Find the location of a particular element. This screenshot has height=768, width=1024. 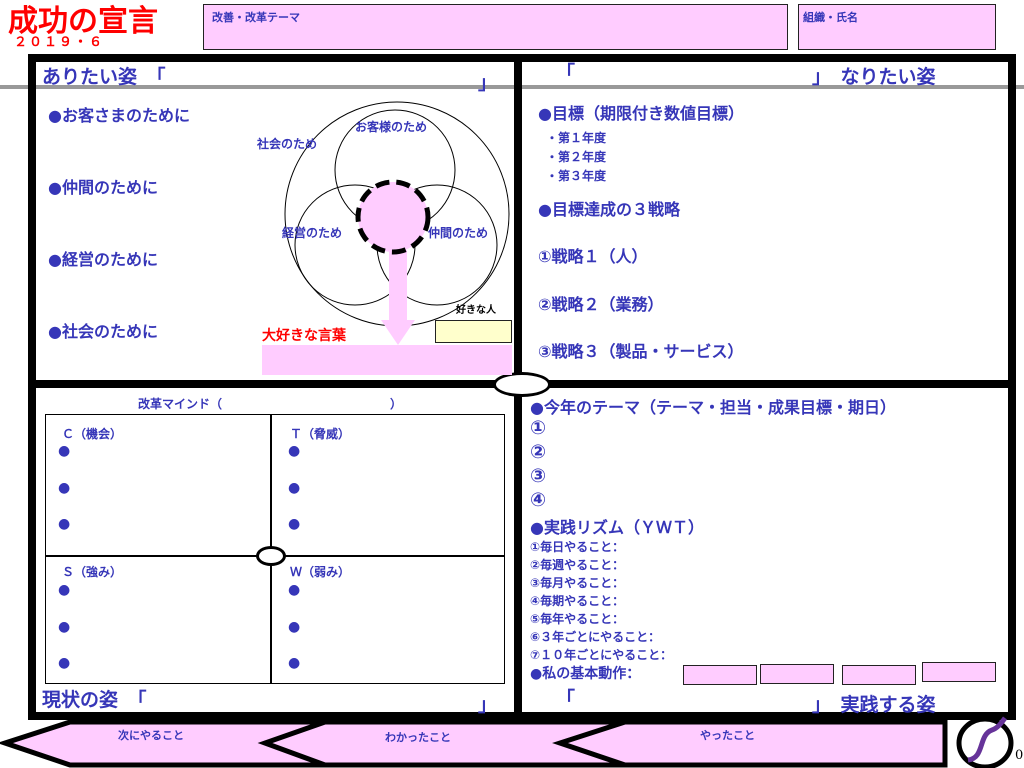

cycle-icon is located at coordinates (985, 742).